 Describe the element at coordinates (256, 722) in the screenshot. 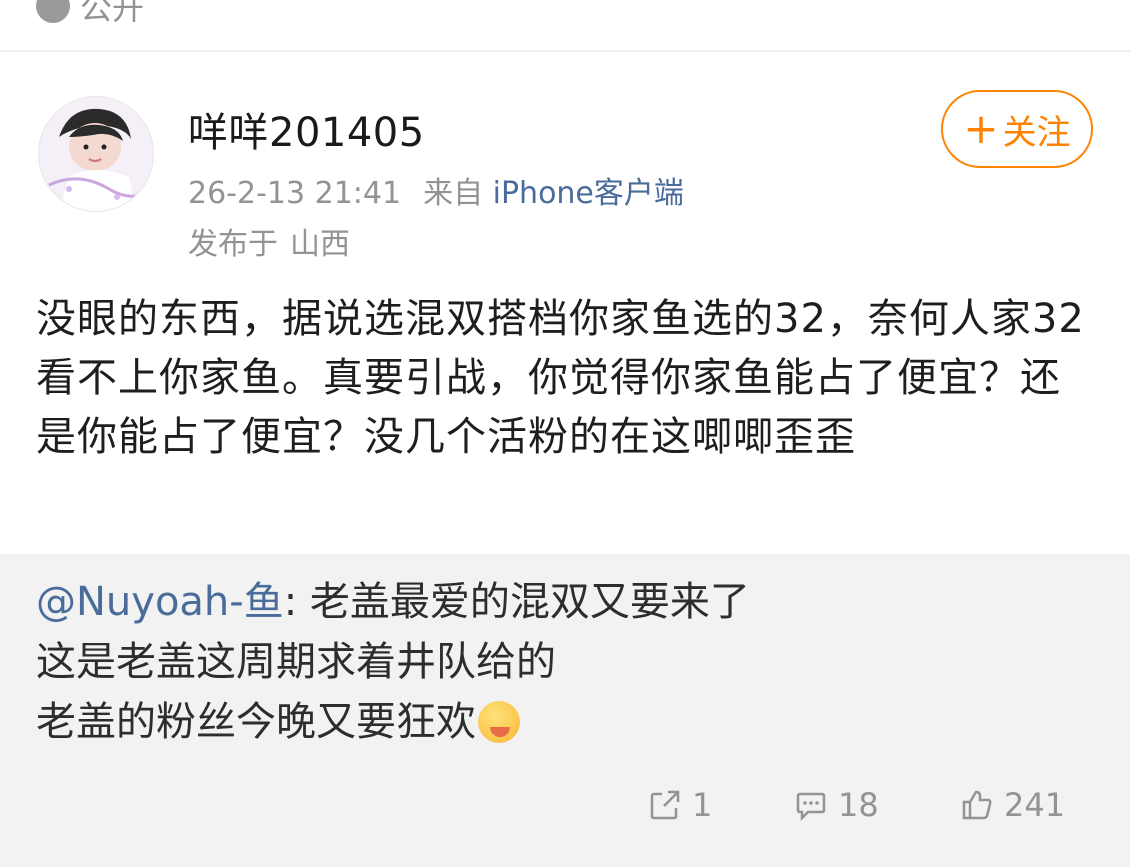

I see `repost-line-3-text: 老盖的粉丝今晚又要狂欢` at that location.